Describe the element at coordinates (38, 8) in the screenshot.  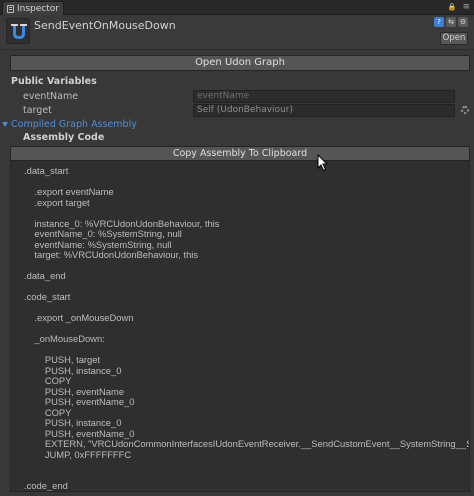
I see `tab-inspector-label: Inspector` at that location.